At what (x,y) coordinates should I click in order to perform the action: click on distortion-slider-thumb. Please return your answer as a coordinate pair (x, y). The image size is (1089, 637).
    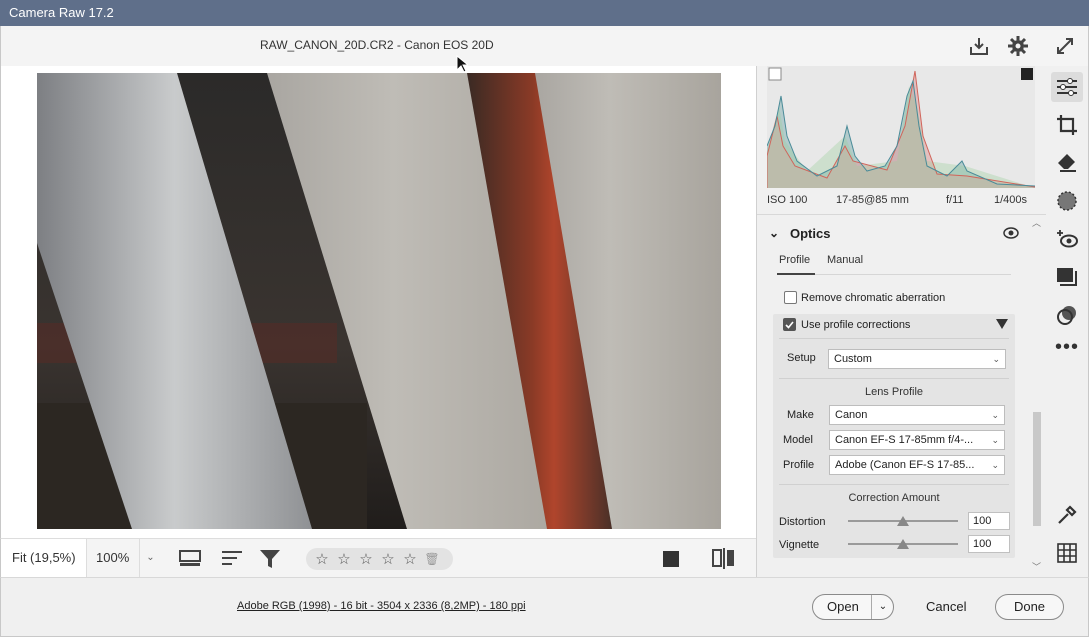
    Looking at the image, I should click on (903, 521).